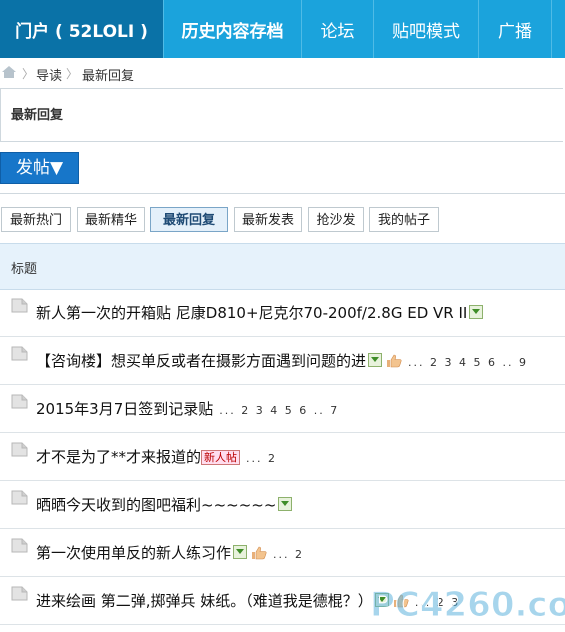 The image size is (565, 632). What do you see at coordinates (404, 219) in the screenshot?
I see `tab-my-posts: 我的帖子` at bounding box center [404, 219].